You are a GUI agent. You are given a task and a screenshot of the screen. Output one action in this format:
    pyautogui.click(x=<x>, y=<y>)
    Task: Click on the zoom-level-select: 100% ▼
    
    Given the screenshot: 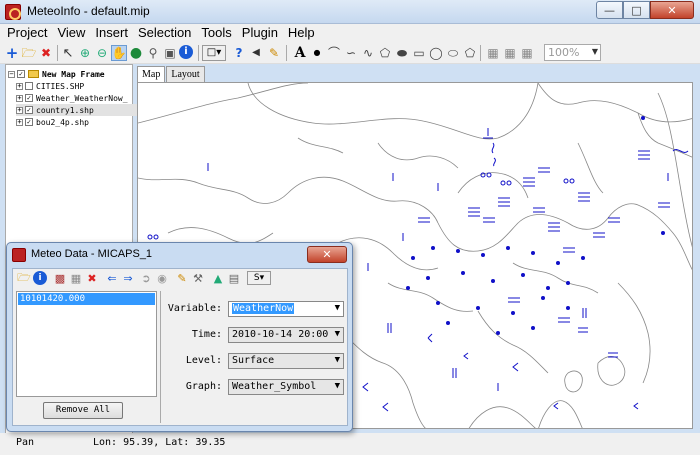 What is the action you would take?
    pyautogui.click(x=572, y=52)
    